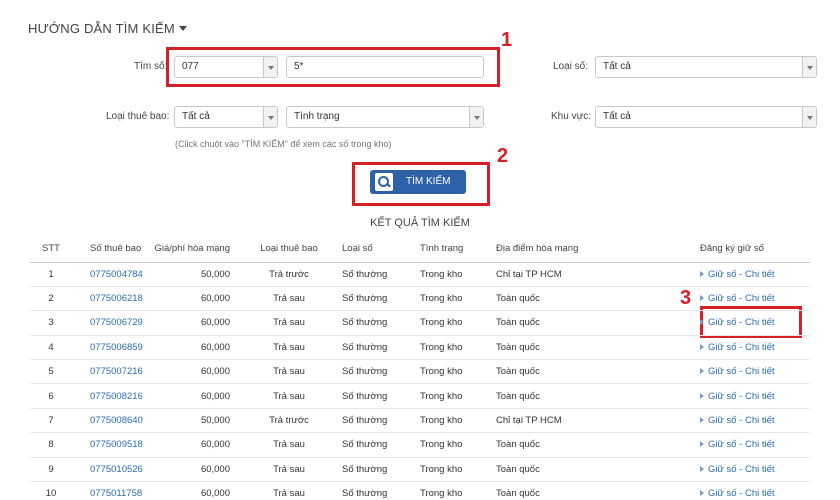 The height and width of the screenshot is (500, 840). Describe the element at coordinates (108, 372) in the screenshot. I see `phone-number-link: 0775007216` at that location.